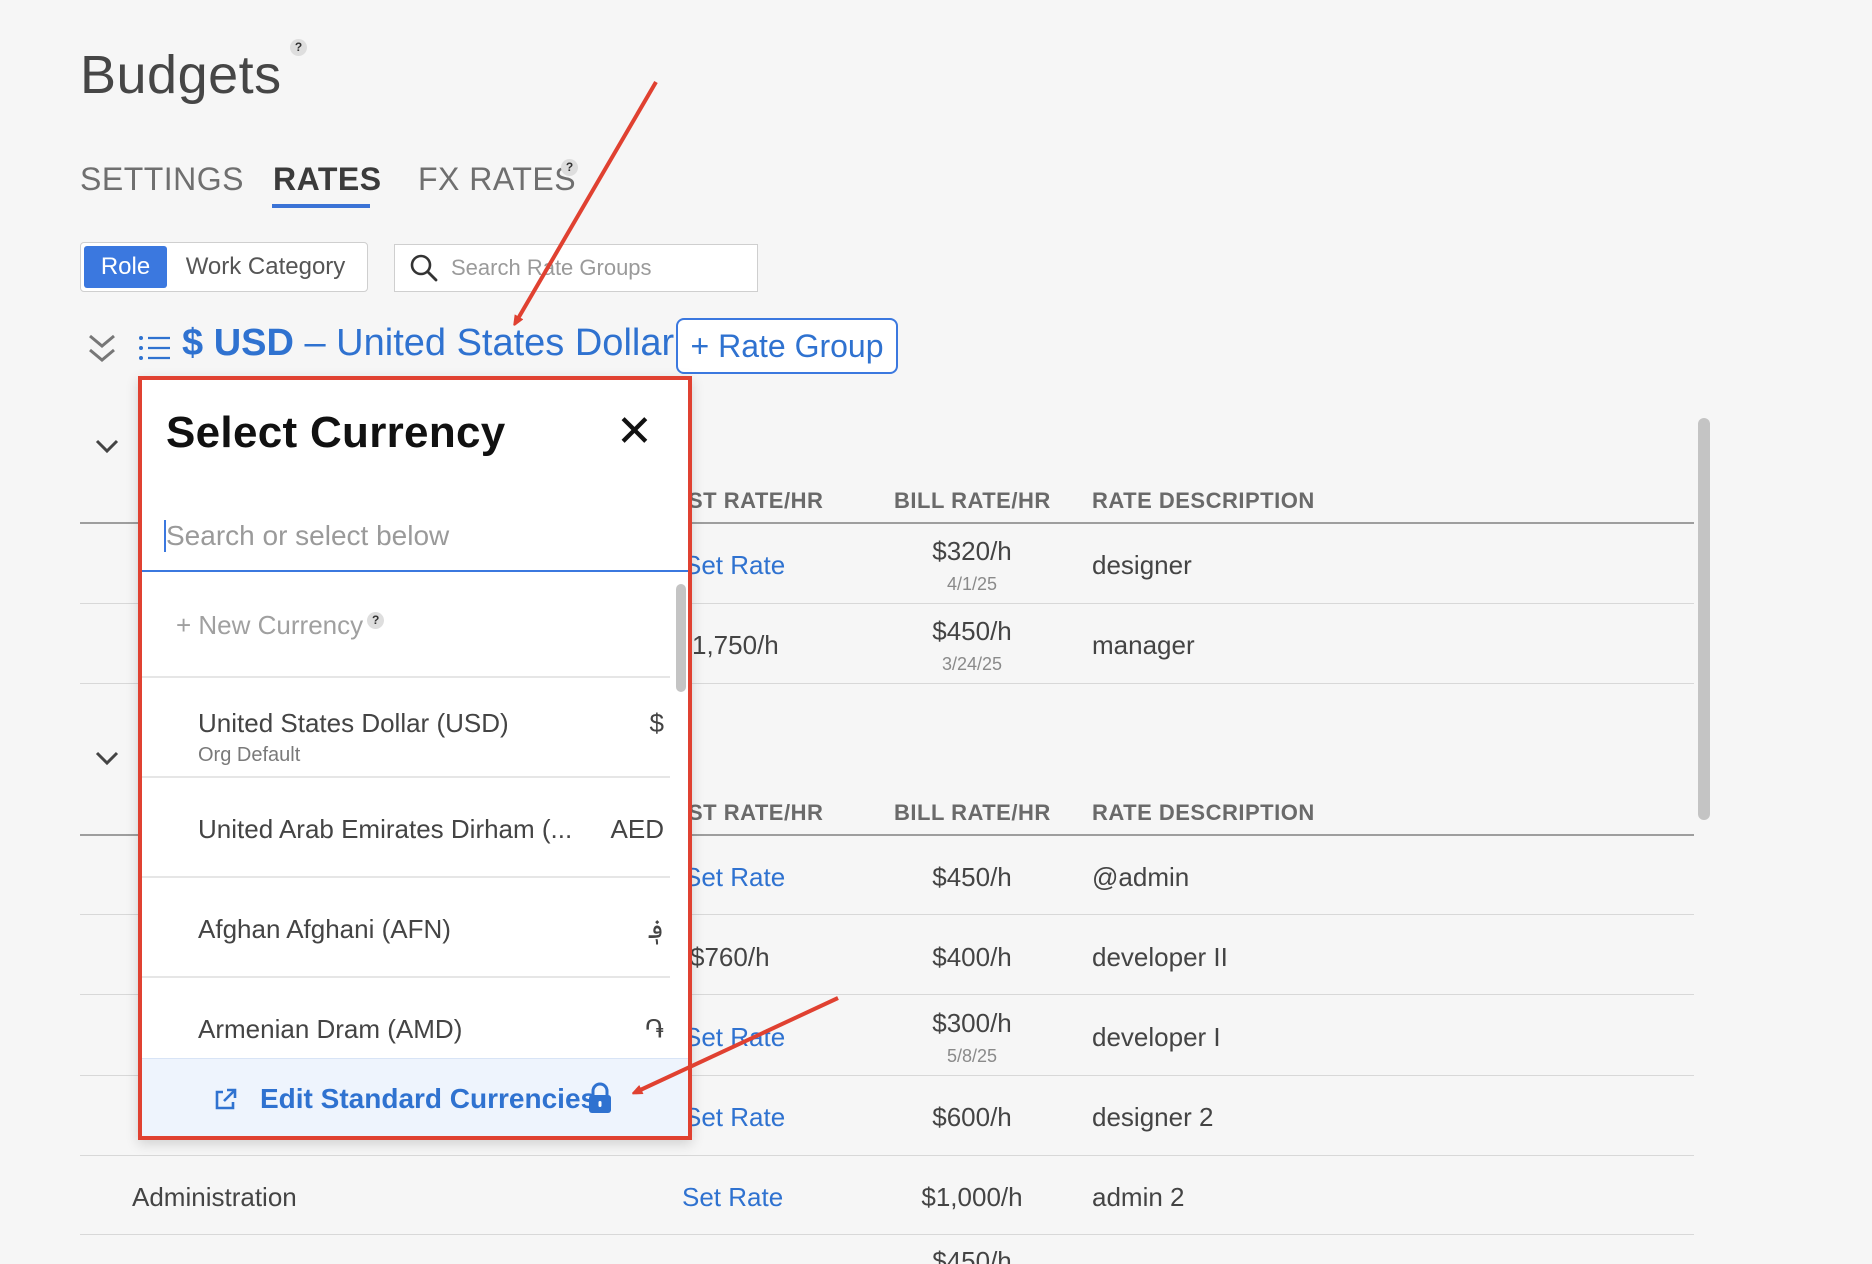 The image size is (1872, 1264). I want to click on currency-search, so click(415, 537).